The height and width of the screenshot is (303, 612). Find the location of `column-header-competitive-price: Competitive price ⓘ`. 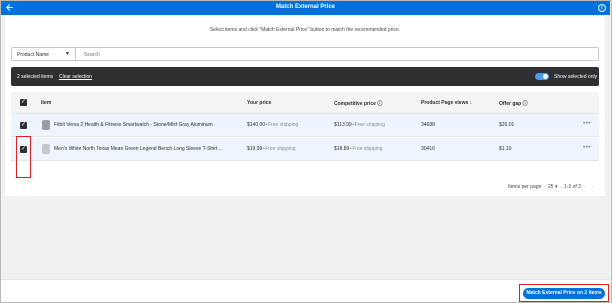

column-header-competitive-price: Competitive price ⓘ is located at coordinates (358, 104).